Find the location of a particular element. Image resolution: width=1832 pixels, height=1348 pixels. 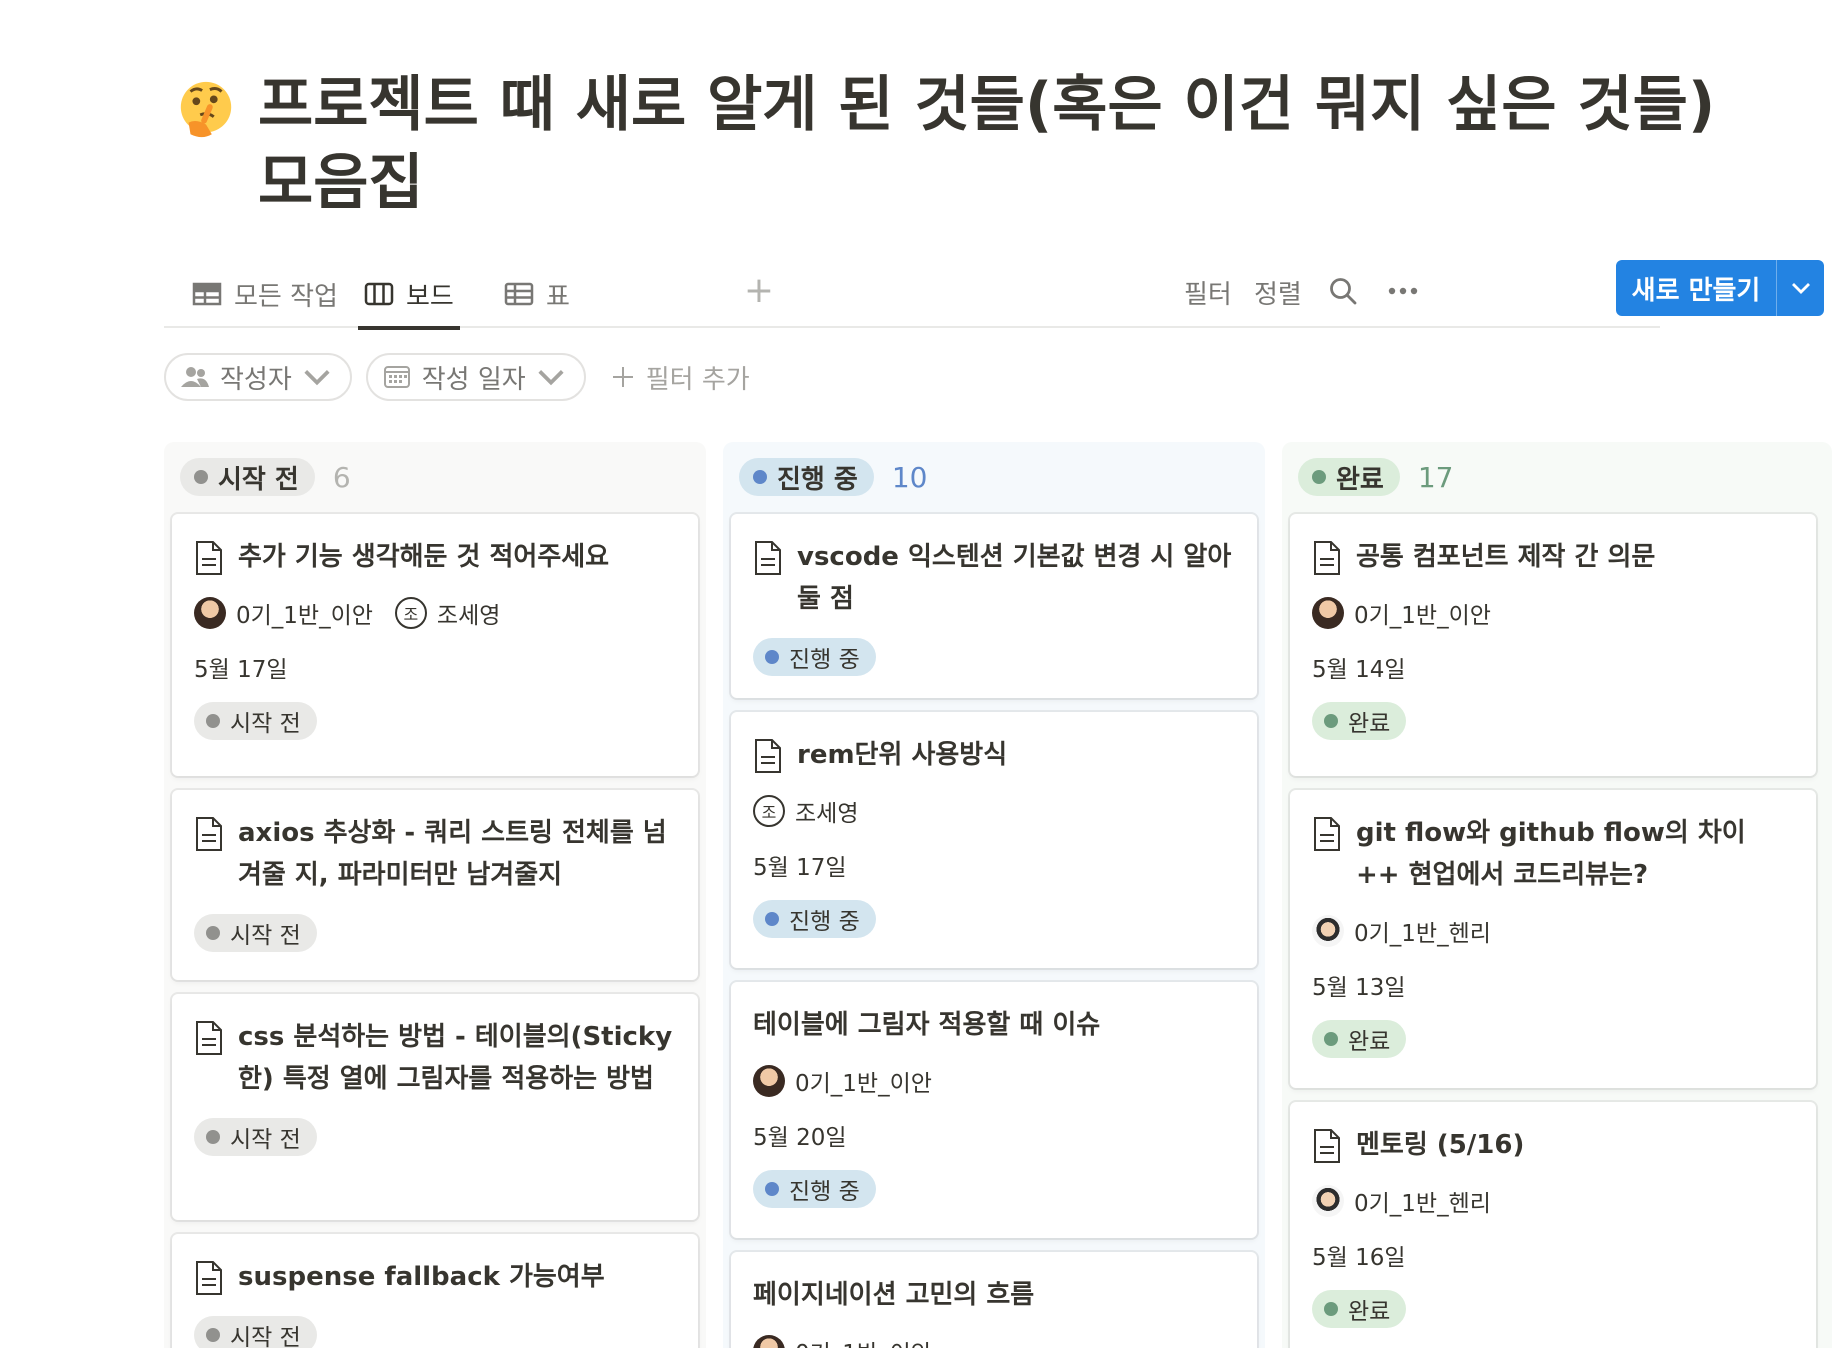

card-title: 테이블에 그림자 적용할 때 이슈 is located at coordinates (995, 1025).